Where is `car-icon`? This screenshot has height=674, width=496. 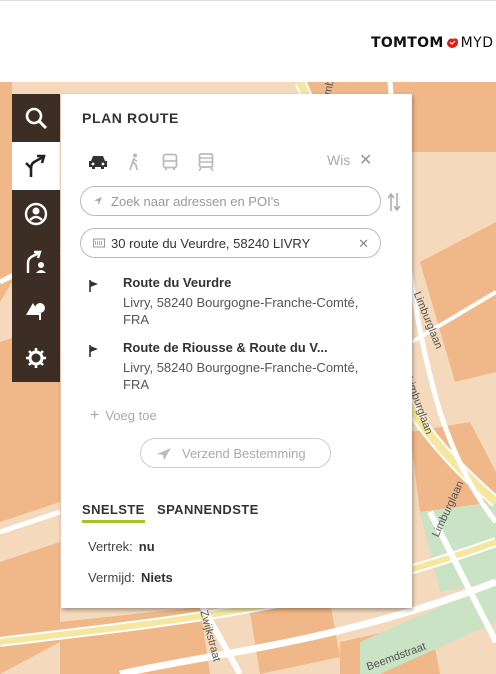
car-icon is located at coordinates (98, 162).